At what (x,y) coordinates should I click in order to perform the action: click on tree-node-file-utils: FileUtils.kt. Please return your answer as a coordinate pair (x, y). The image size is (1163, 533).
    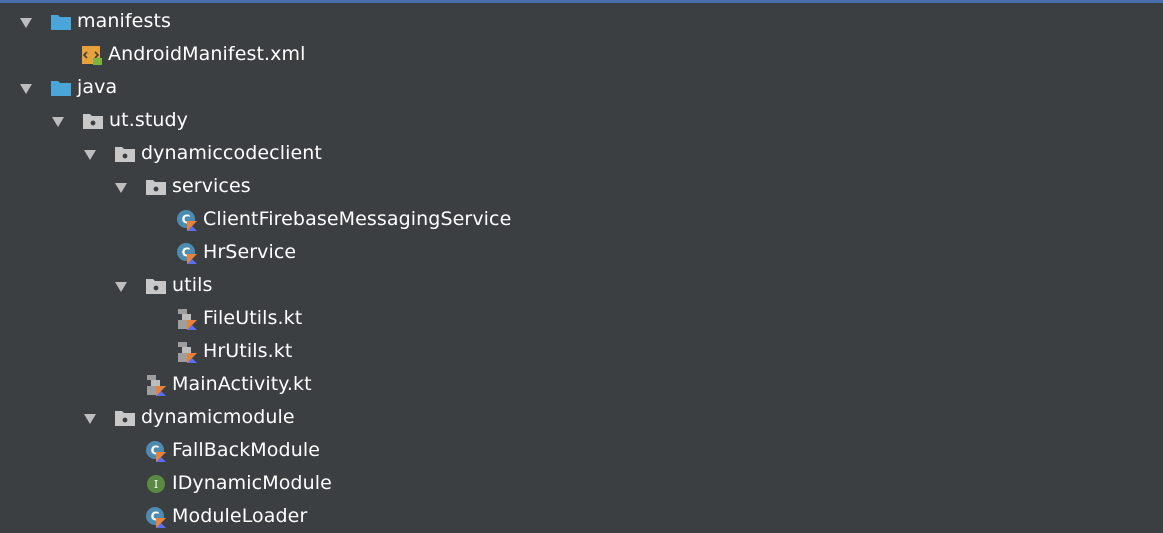
    Looking at the image, I should click on (239, 318).